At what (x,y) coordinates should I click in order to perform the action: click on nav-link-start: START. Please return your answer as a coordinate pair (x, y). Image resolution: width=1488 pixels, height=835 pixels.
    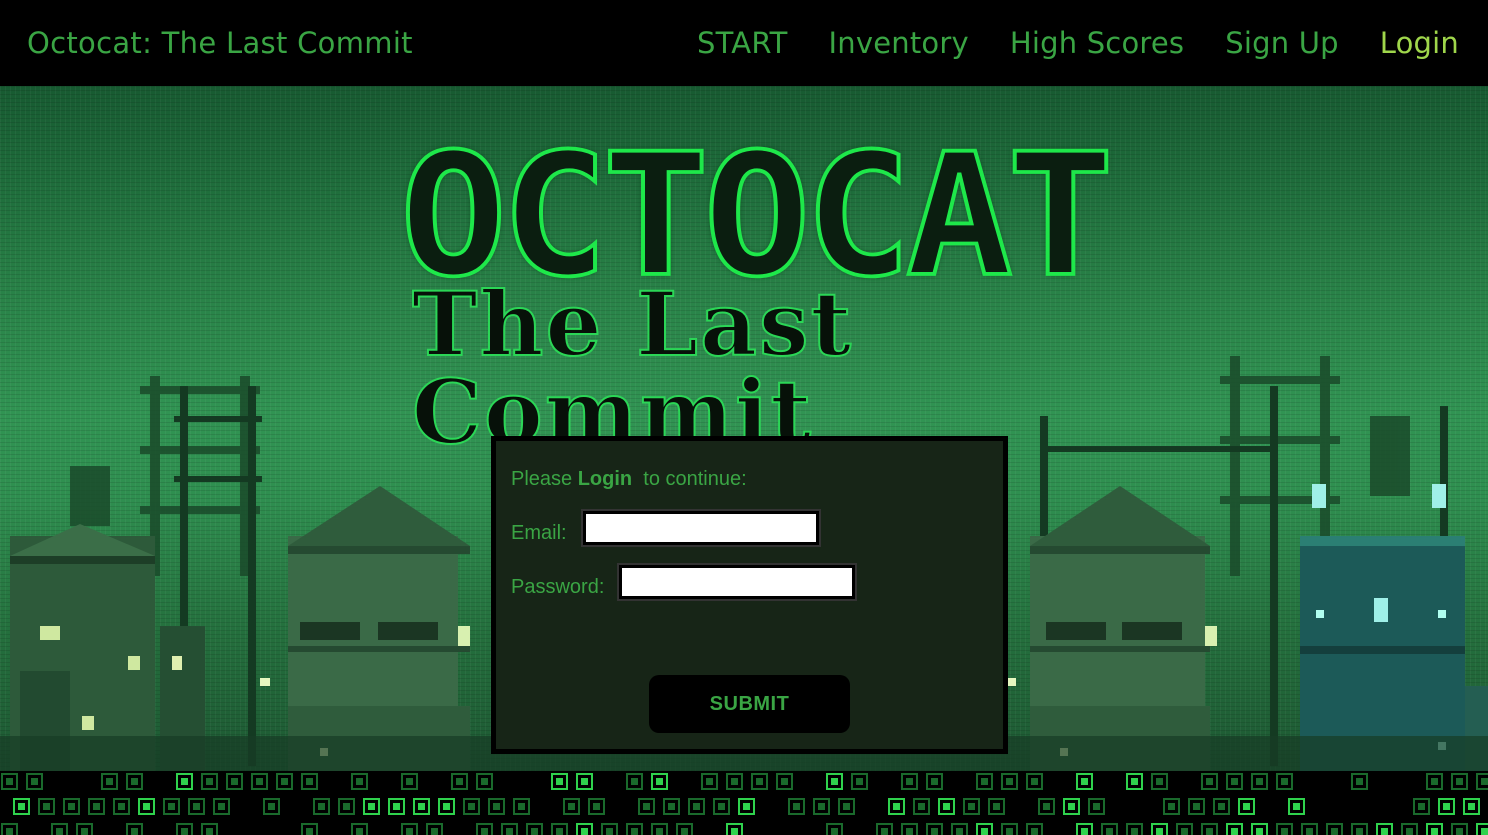
    Looking at the image, I should click on (742, 43).